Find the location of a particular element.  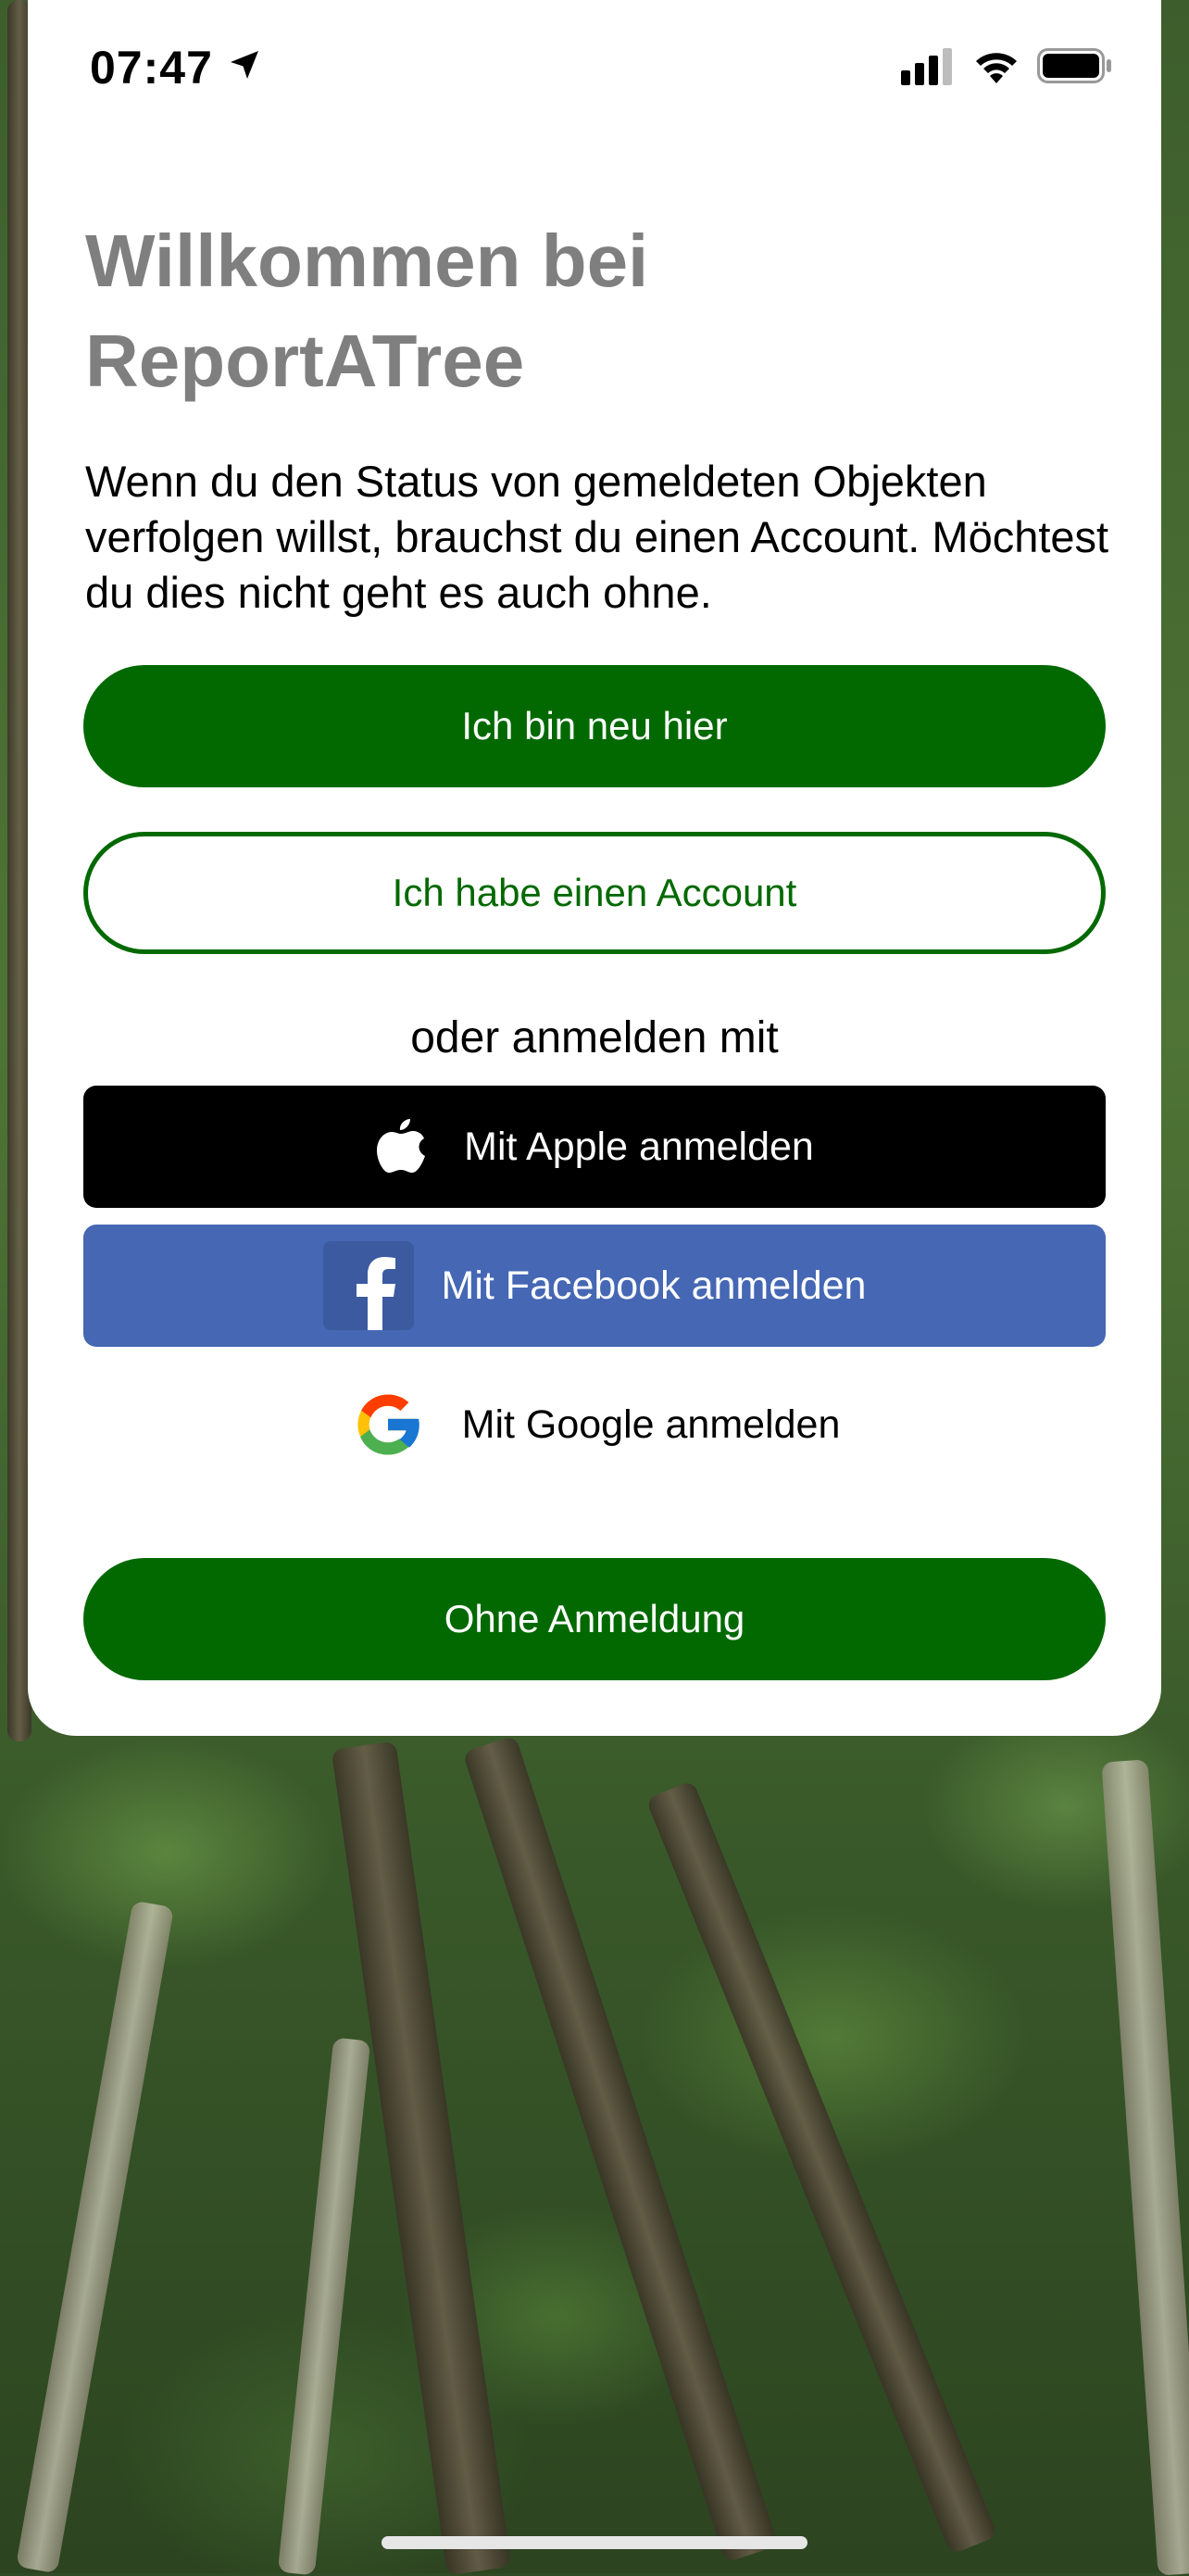

apple-login-label: Mit Apple anmelden is located at coordinates (639, 1146).